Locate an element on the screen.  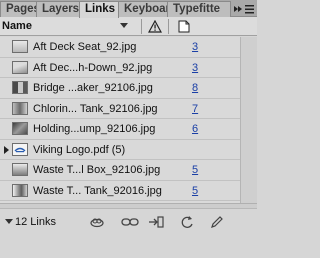
tab-links: Links is located at coordinates (99, 9).